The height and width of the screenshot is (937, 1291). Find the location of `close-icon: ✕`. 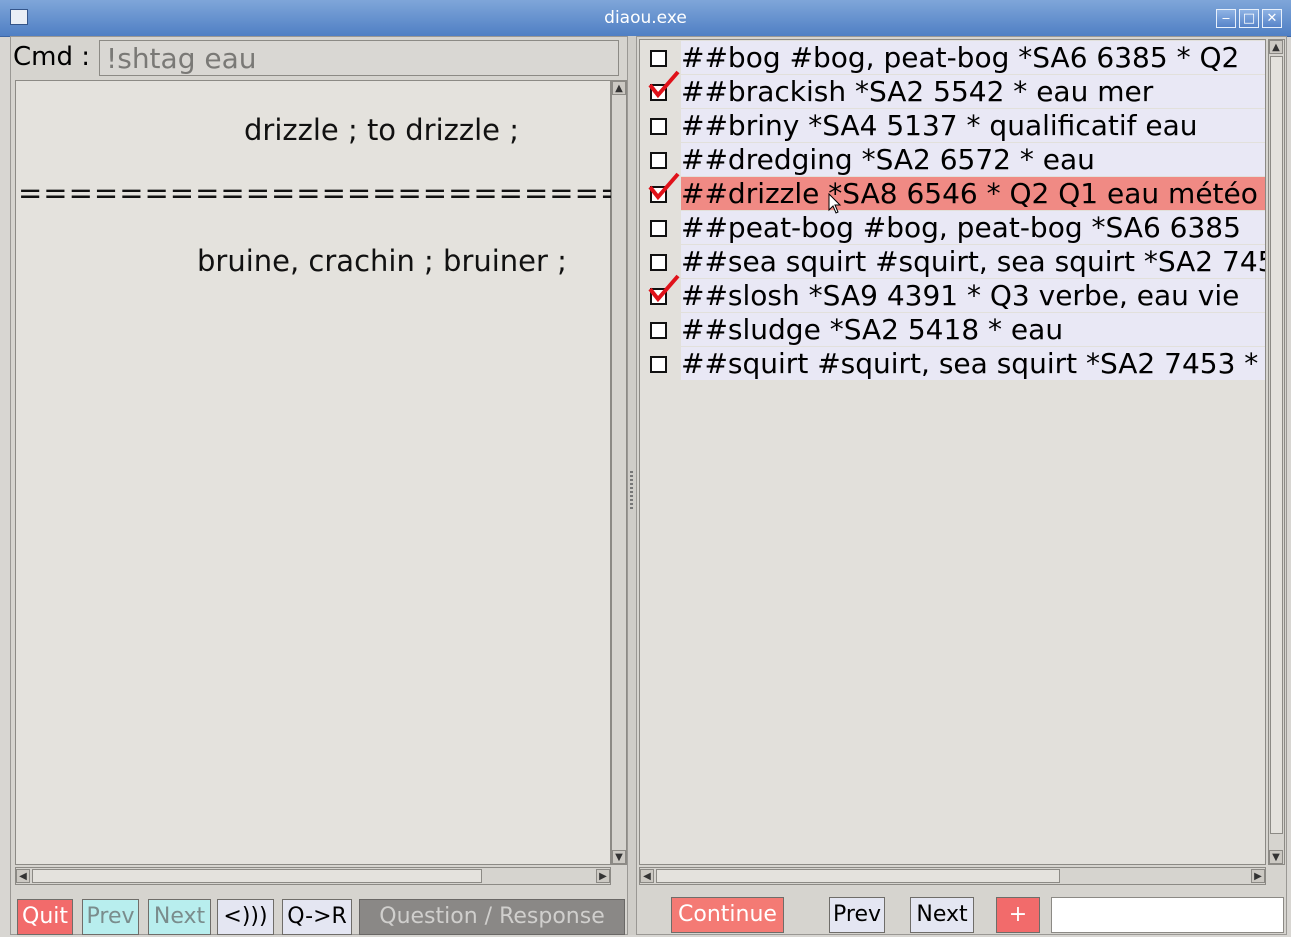

close-icon: ✕ is located at coordinates (1272, 18).